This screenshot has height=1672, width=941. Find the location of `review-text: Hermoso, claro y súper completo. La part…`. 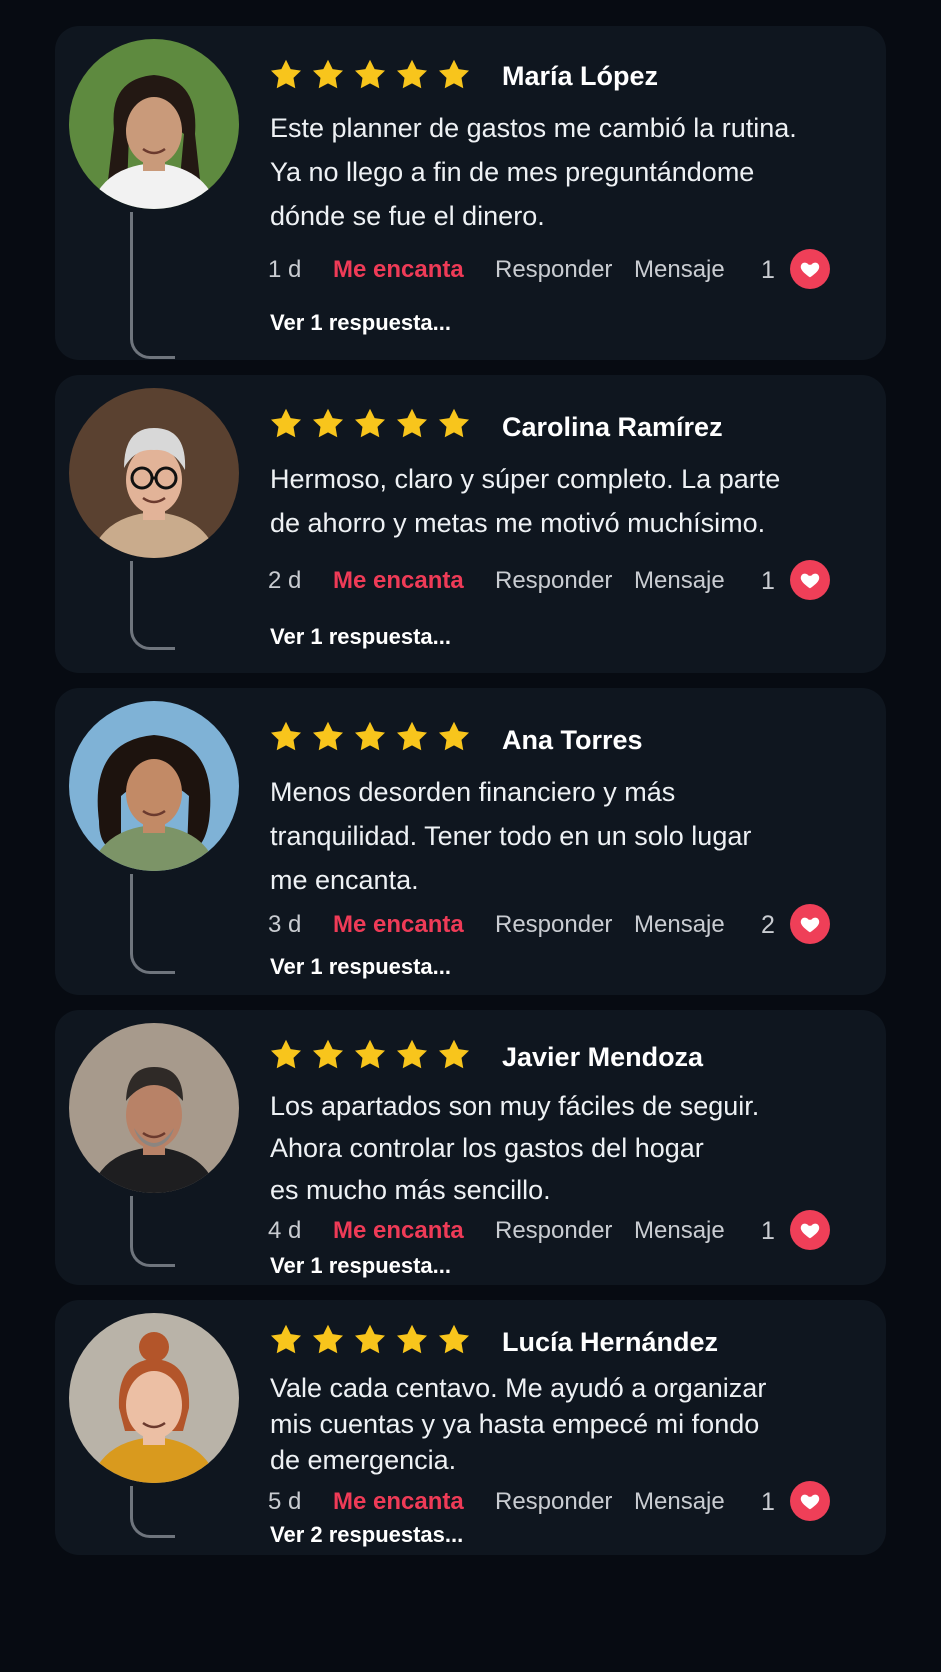

review-text: Hermoso, claro y súper completo. La part… is located at coordinates (550, 501).